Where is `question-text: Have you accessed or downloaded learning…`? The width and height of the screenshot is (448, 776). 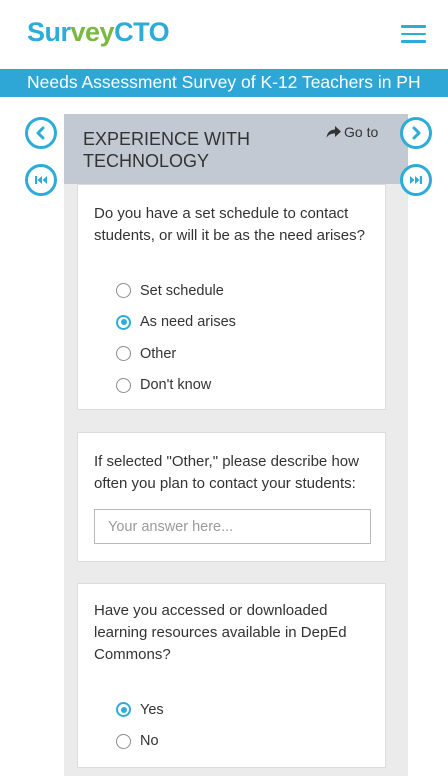
question-text: Have you accessed or downloaded learning… is located at coordinates (220, 632).